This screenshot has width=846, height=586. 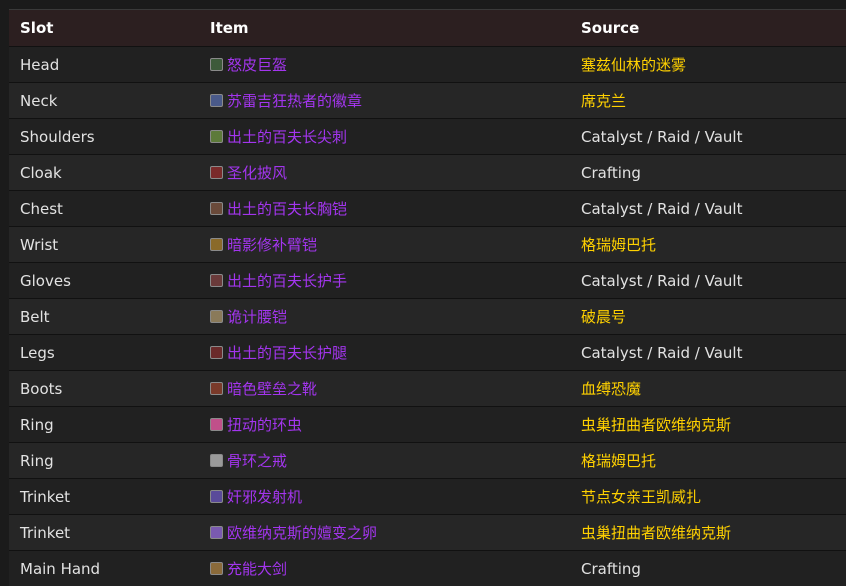 I want to click on helm-icon, so click(x=216, y=64).